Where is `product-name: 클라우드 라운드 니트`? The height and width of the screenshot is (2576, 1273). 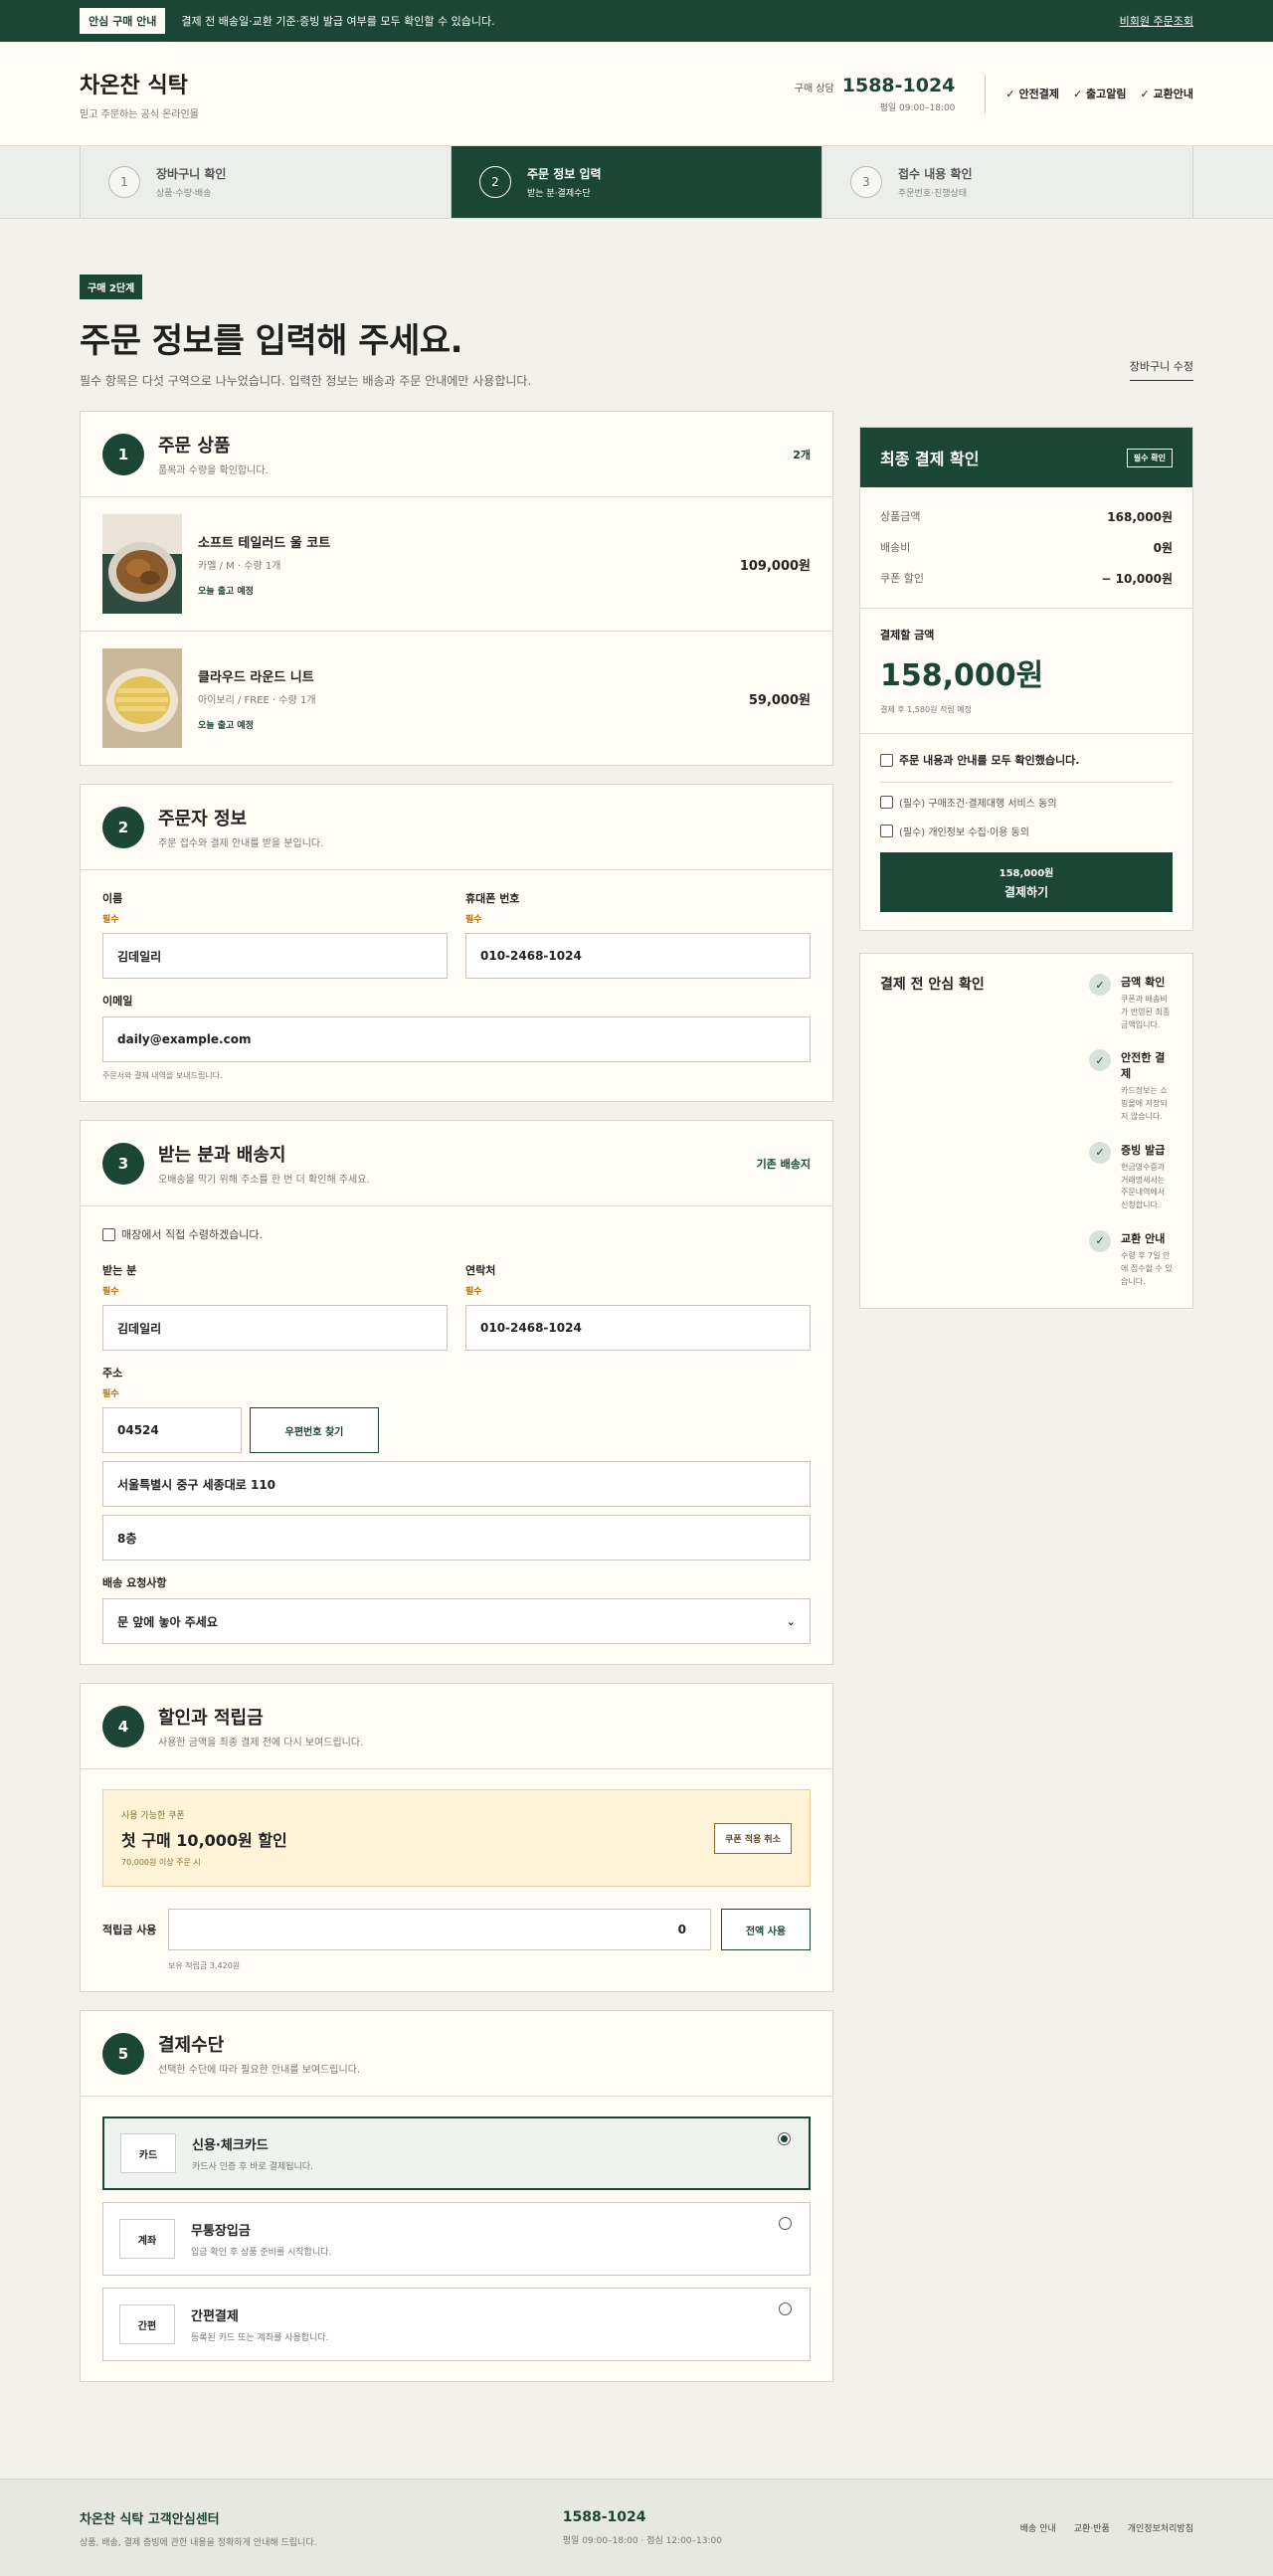
product-name: 클라우드 라운드 니트 is located at coordinates (256, 677).